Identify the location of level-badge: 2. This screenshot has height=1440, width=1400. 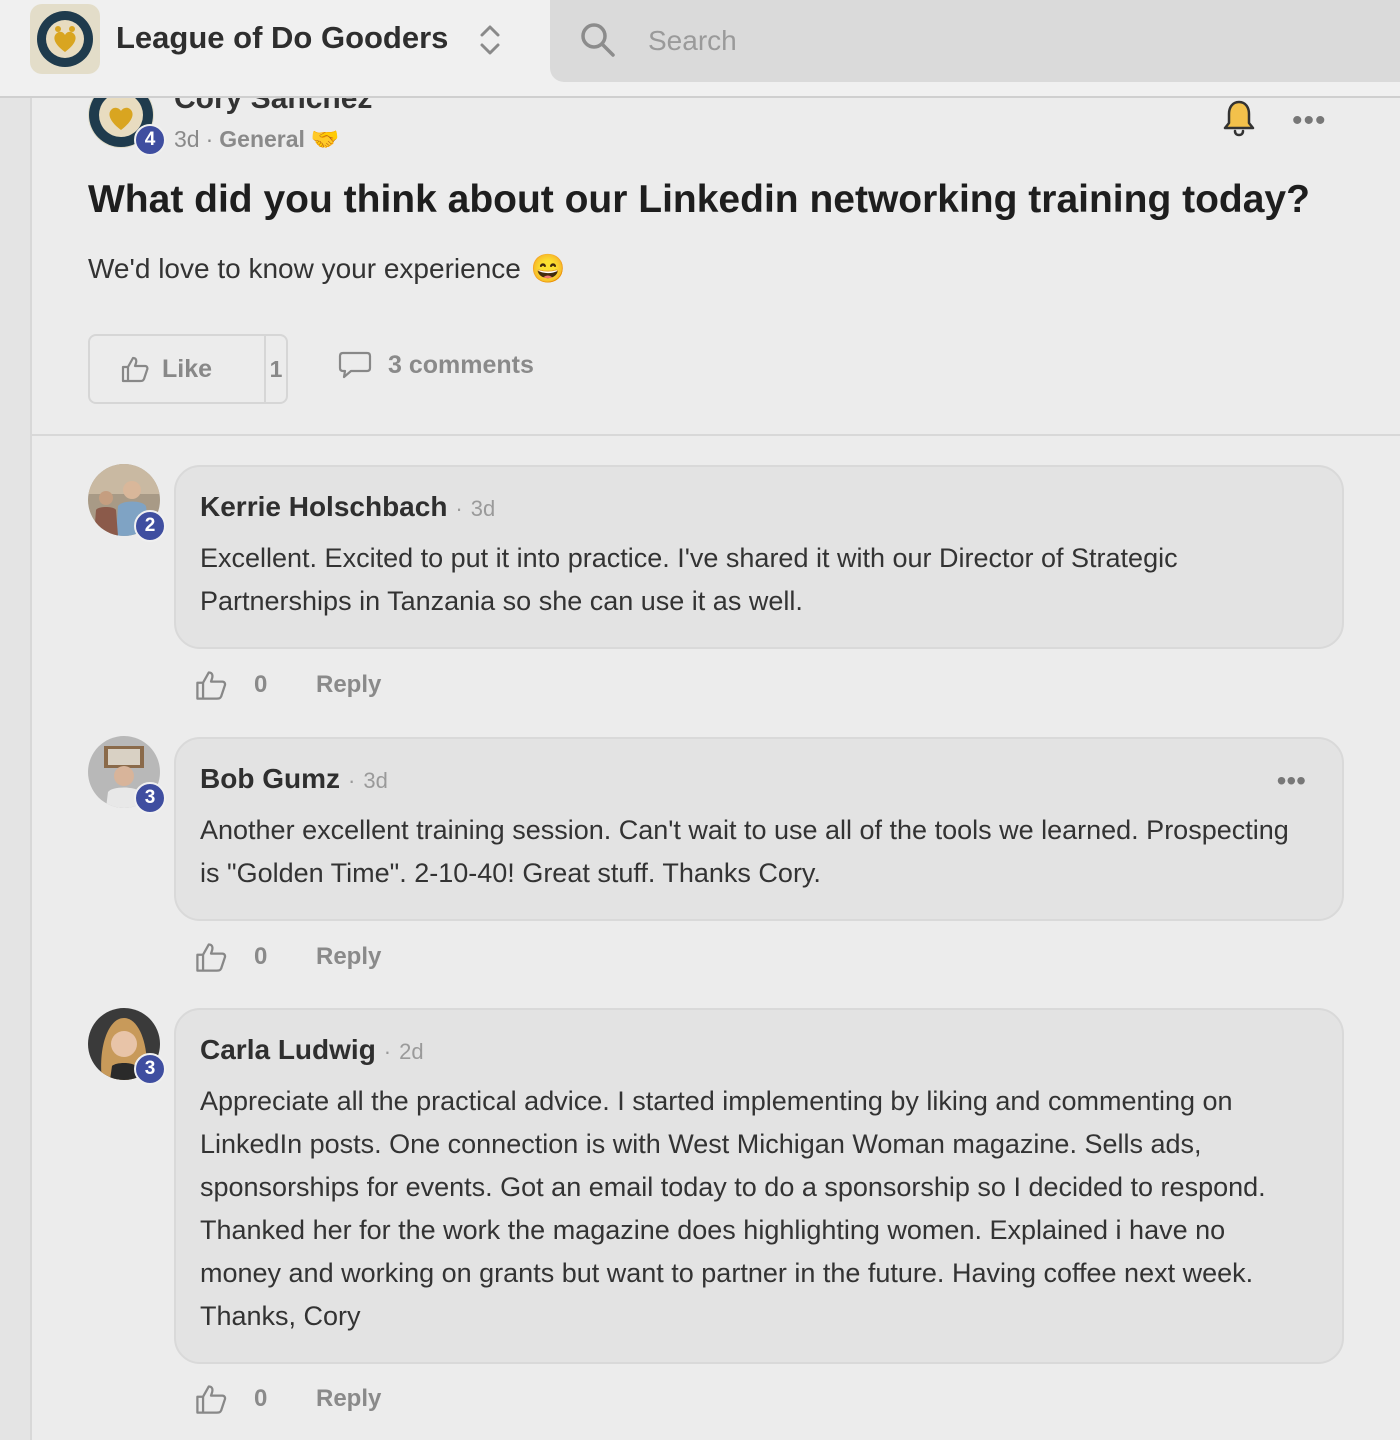
(150, 526).